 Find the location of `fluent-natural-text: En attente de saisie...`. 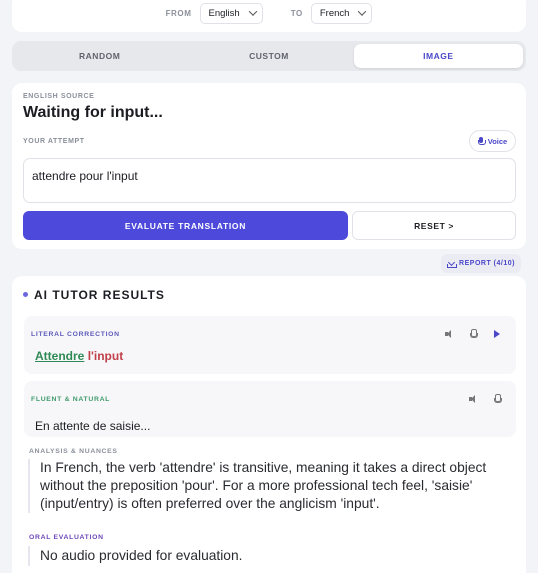

fluent-natural-text: En attente de saisie... is located at coordinates (93, 426).